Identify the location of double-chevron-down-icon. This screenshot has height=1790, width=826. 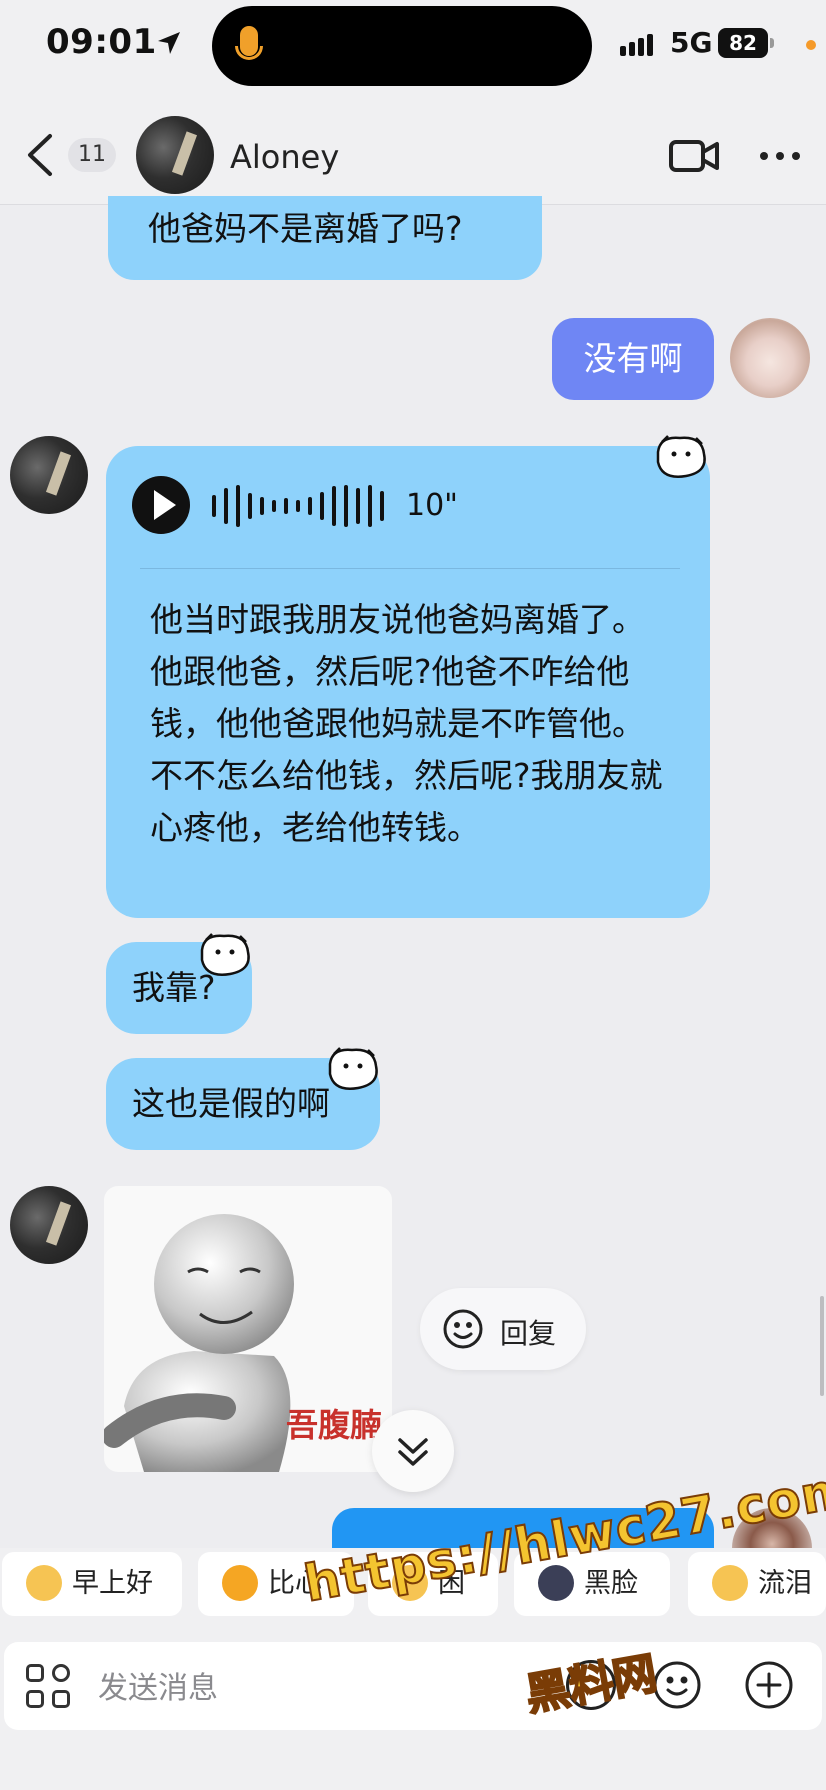
(413, 1452).